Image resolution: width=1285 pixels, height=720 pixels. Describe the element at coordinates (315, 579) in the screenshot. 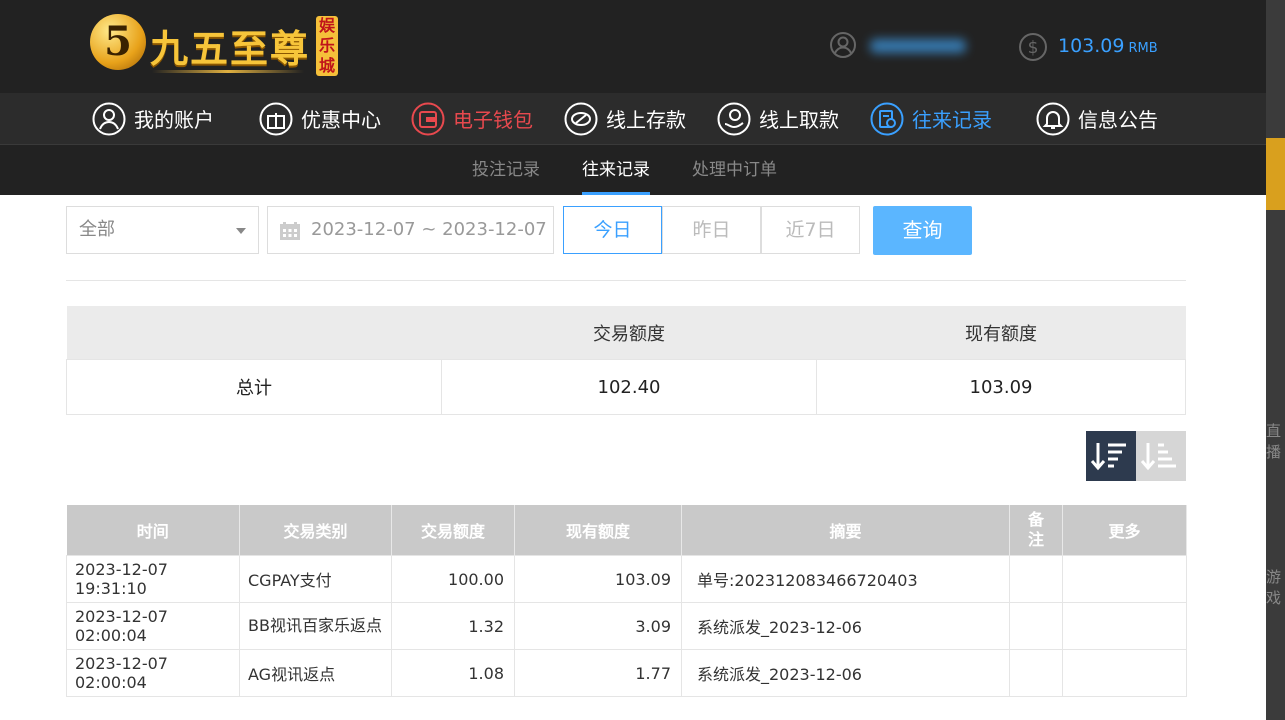

I see `cell-category: CGPAY支付` at that location.